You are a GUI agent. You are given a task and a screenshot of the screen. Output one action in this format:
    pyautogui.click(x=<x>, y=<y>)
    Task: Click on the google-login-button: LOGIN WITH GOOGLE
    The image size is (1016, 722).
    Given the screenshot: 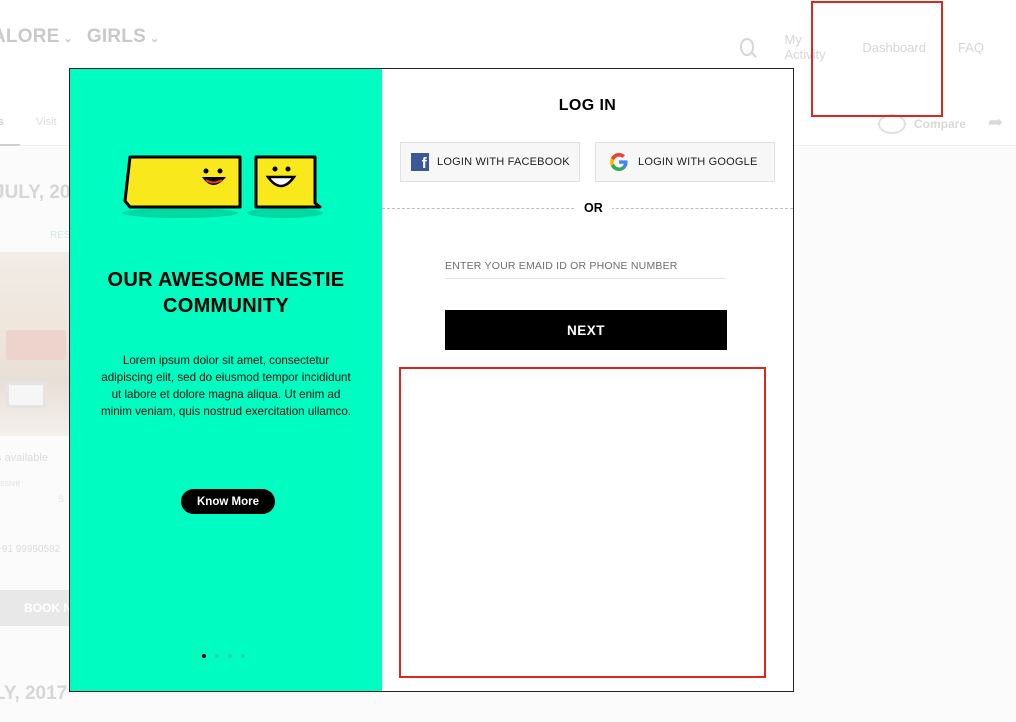 What is the action you would take?
    pyautogui.click(x=685, y=162)
    